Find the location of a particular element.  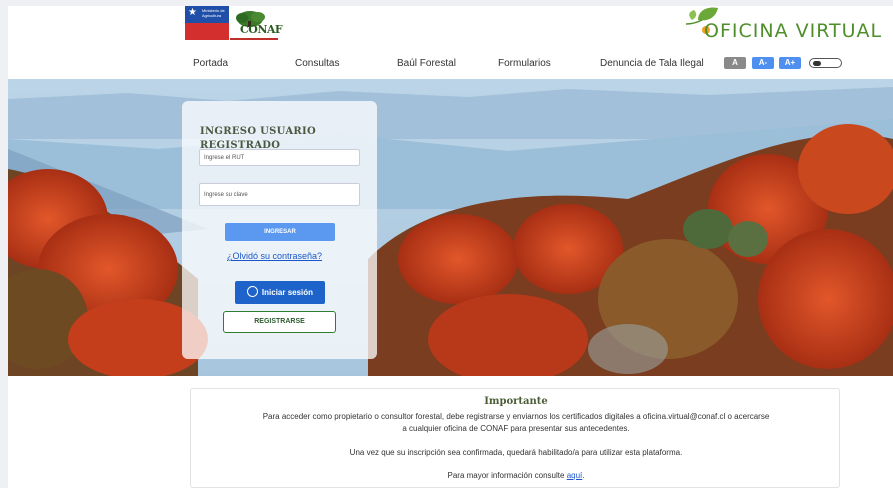

info-title: Importante is located at coordinates (516, 401).